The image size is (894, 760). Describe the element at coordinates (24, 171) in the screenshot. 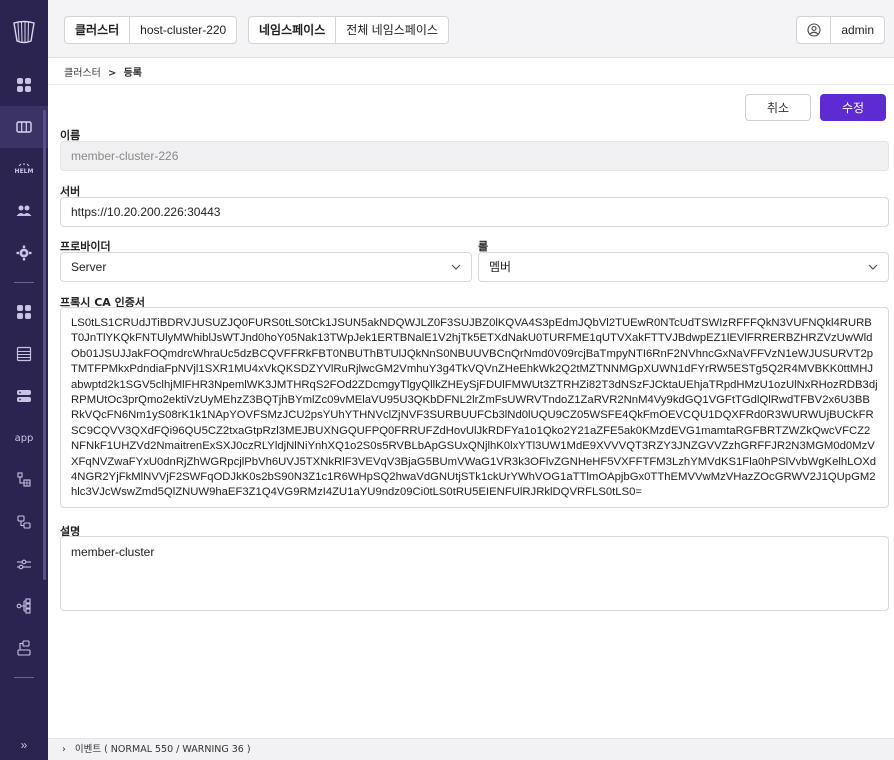

I see `svg-text: HELM` at that location.